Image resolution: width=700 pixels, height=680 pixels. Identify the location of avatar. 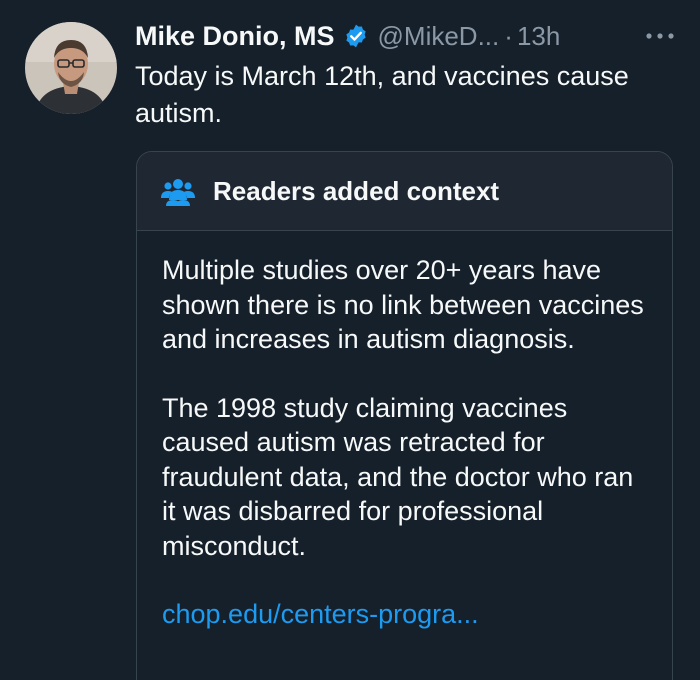
(71, 68).